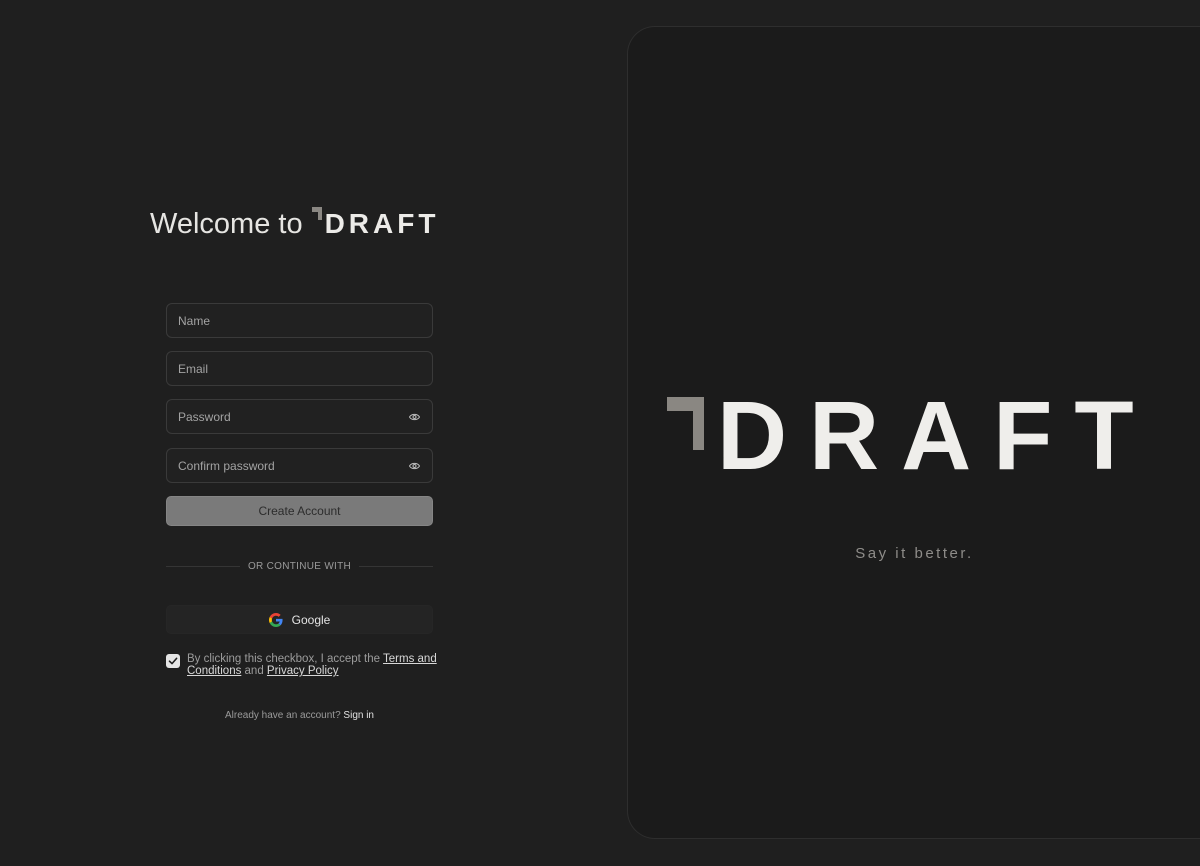  I want to click on password-input, so click(292, 416).